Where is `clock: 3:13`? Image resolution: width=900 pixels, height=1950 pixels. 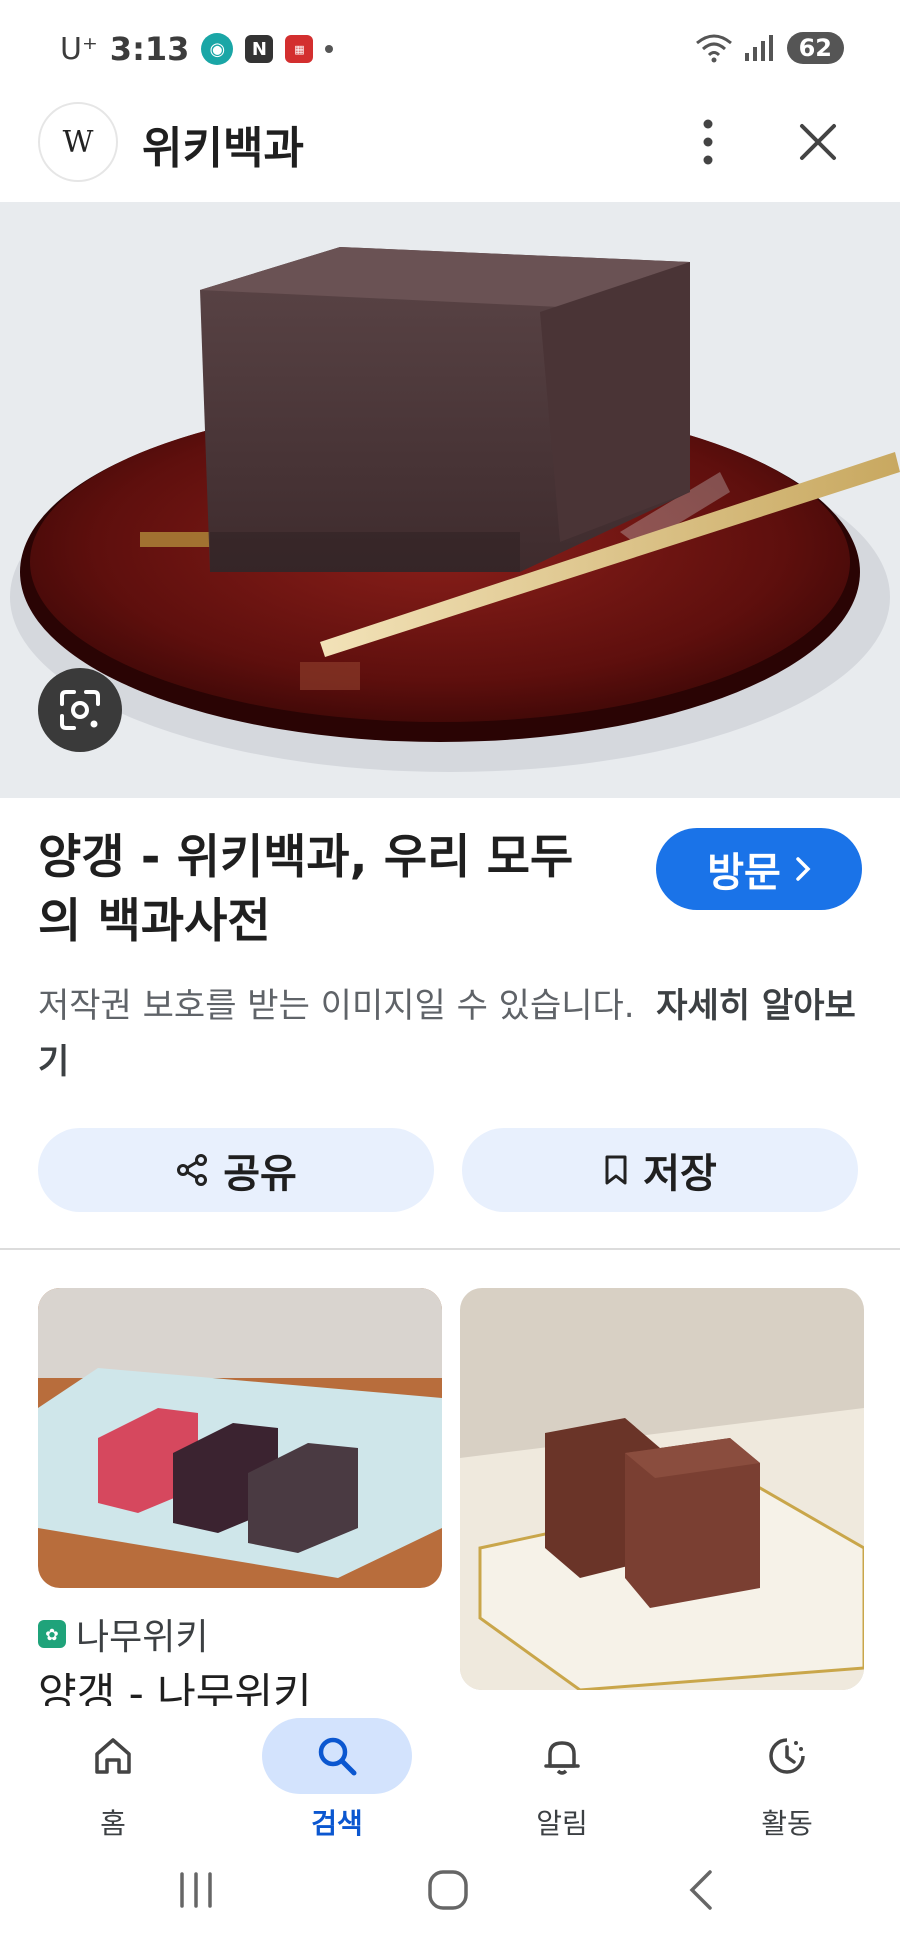 clock: 3:13 is located at coordinates (149, 49).